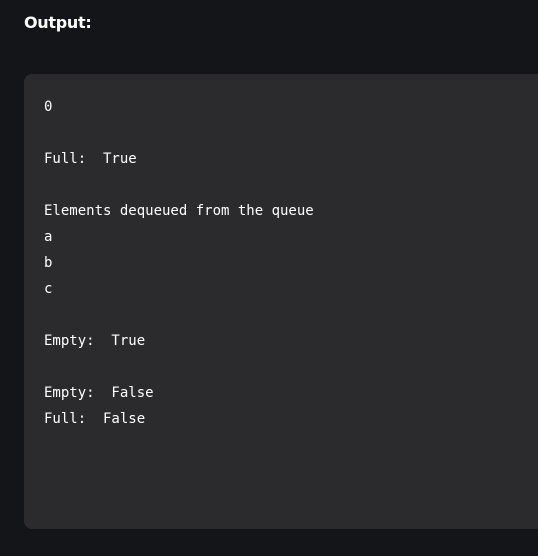 This screenshot has height=556, width=538. I want to click on output-line: Empty: False, so click(99, 393).